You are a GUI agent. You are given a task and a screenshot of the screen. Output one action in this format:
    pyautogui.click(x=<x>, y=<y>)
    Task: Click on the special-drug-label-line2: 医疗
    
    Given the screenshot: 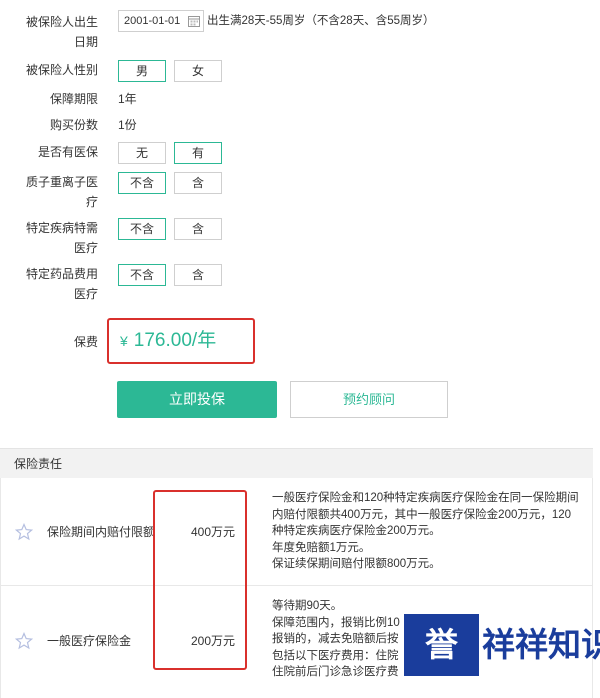 What is the action you would take?
    pyautogui.click(x=85, y=294)
    